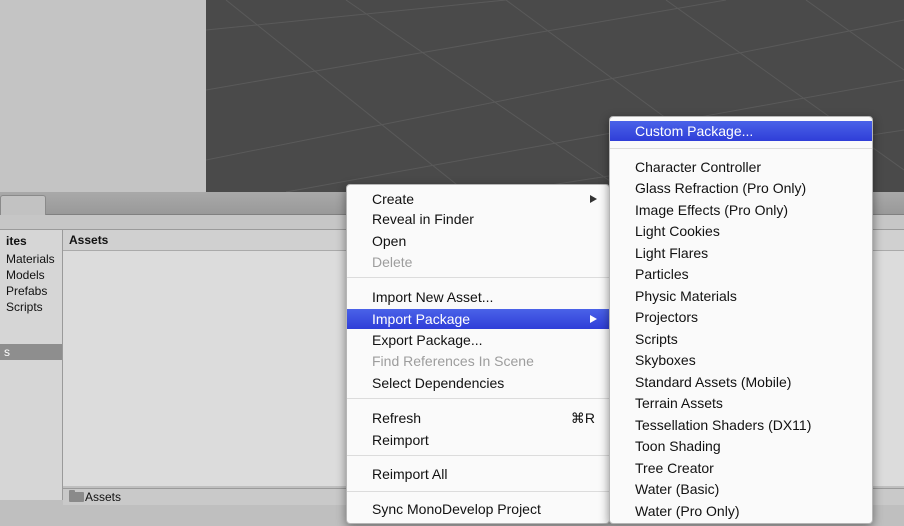  What do you see at coordinates (582, 418) in the screenshot?
I see `refresh-shortcut: ⌘R` at bounding box center [582, 418].